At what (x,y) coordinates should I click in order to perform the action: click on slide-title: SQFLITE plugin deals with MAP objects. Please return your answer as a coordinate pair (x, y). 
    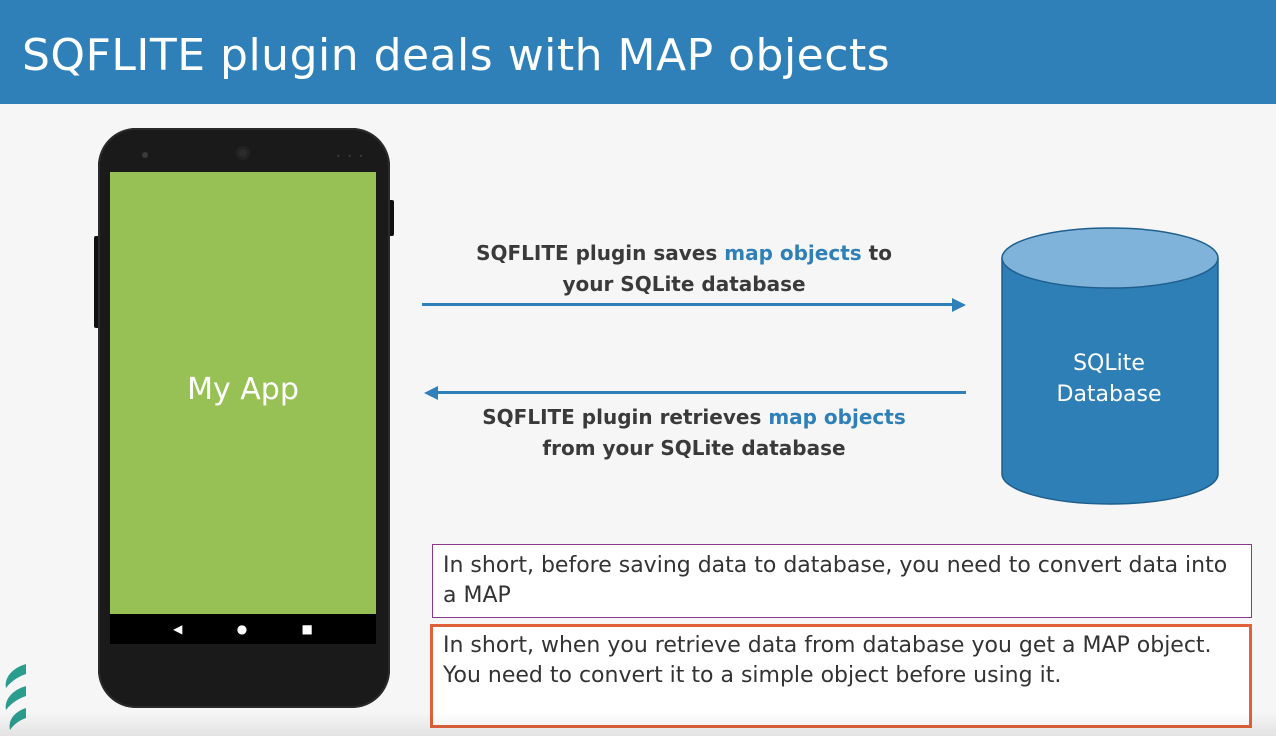
    Looking at the image, I should click on (456, 55).